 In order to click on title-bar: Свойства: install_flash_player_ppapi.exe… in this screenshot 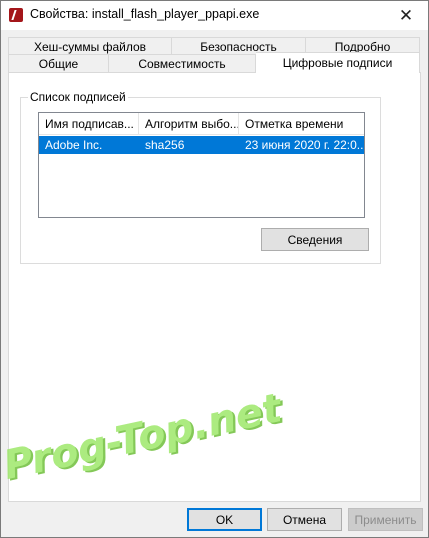, I will do `click(214, 15)`.